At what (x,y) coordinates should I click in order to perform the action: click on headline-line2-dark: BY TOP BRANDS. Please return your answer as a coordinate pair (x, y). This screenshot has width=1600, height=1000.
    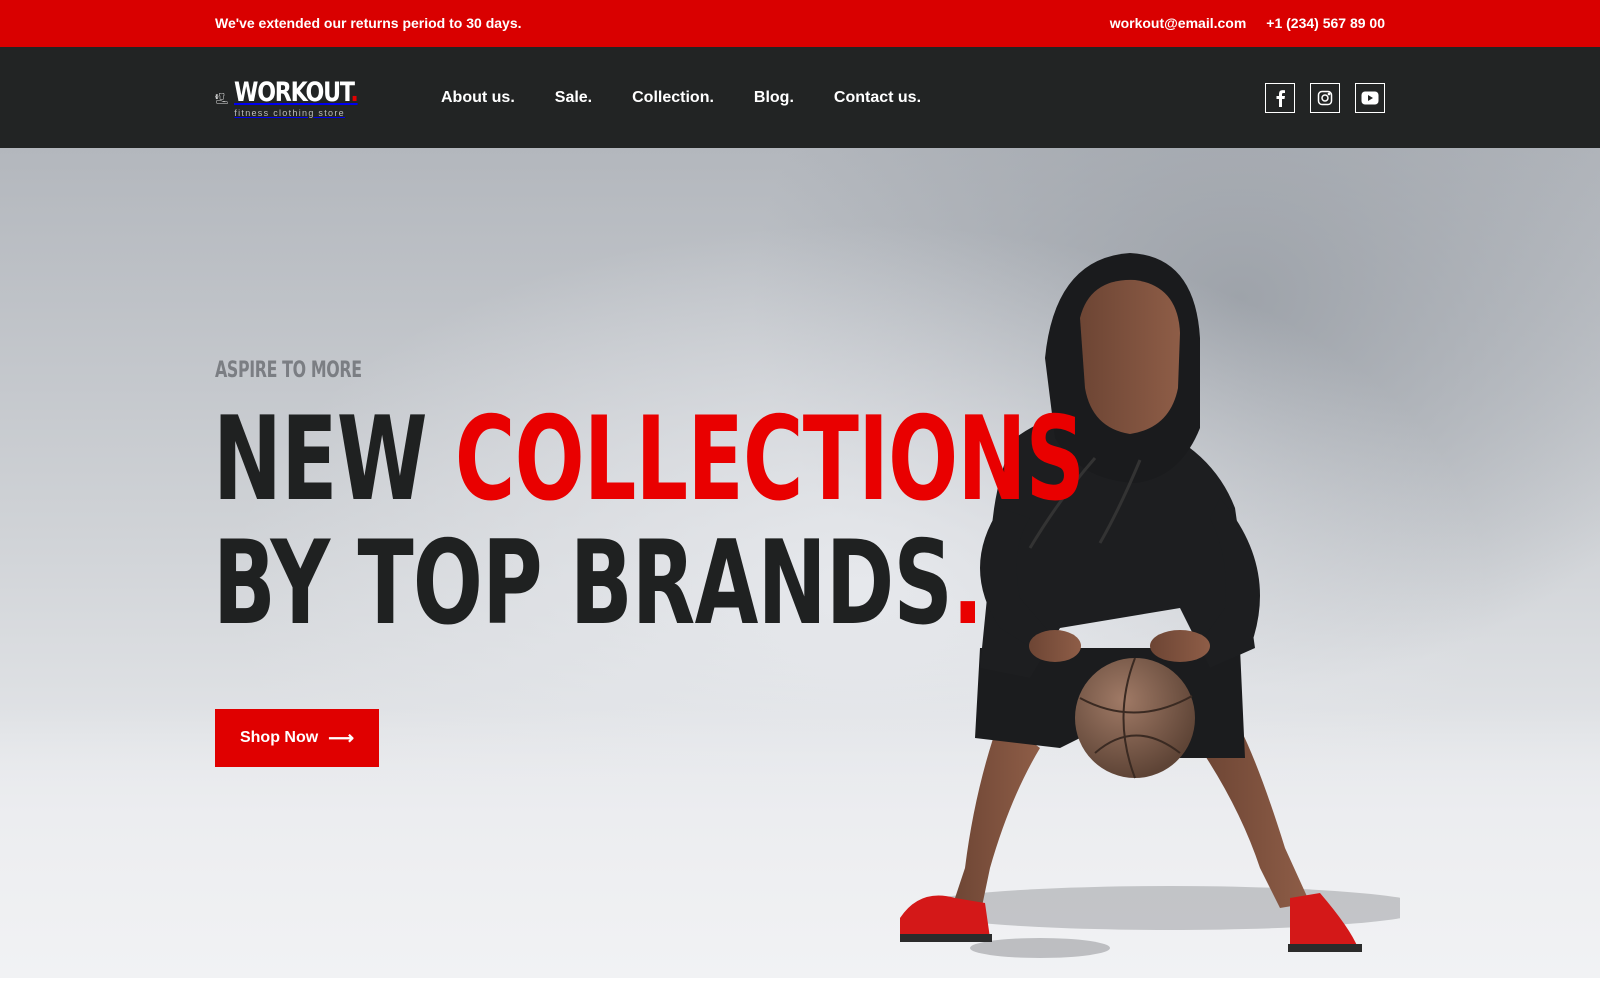
    Looking at the image, I should click on (583, 583).